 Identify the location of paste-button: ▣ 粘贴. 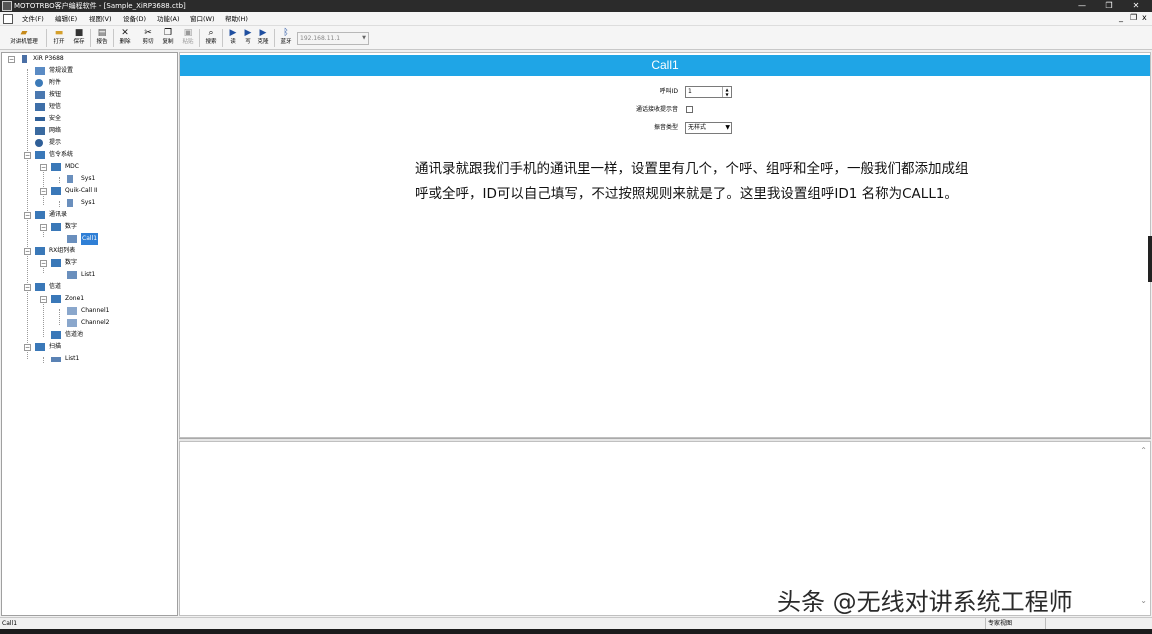
(188, 38).